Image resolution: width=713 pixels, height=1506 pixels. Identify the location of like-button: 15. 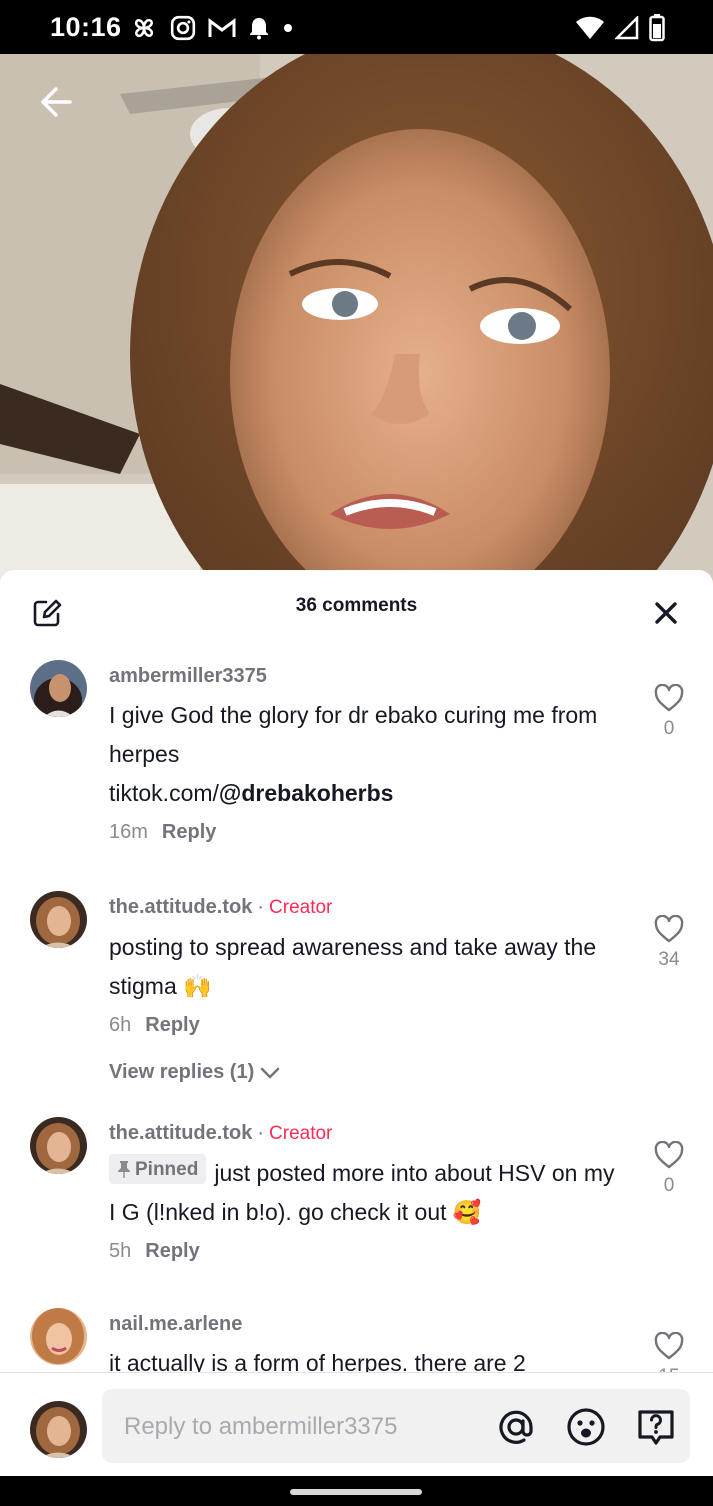
(669, 1351).